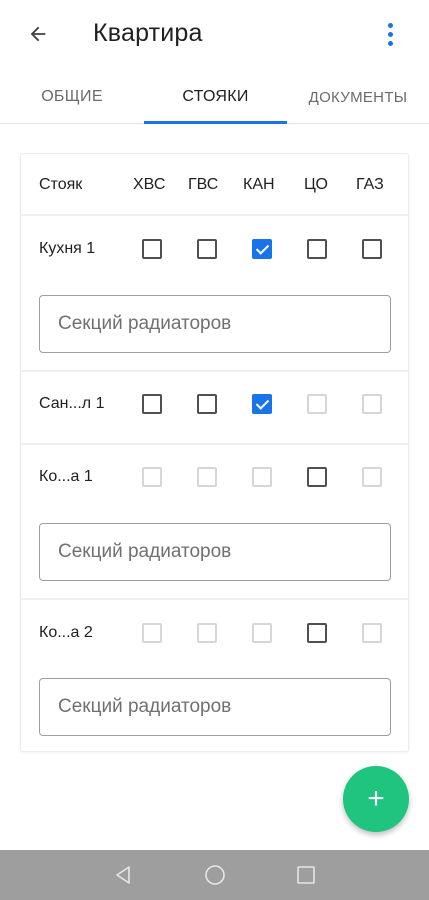  I want to click on tab-risers: СТОЯКИ, so click(215, 97).